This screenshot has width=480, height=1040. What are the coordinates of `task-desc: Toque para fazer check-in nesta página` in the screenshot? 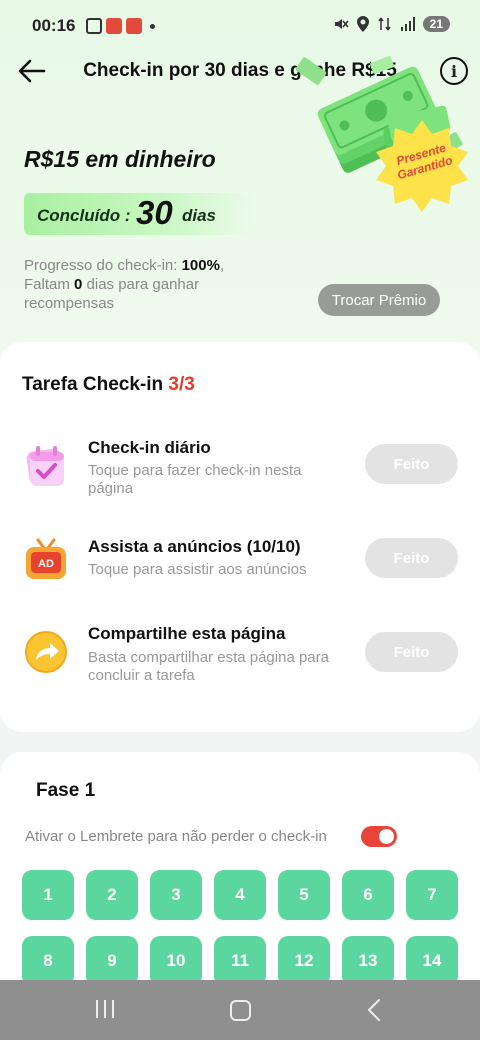 It's located at (195, 479).